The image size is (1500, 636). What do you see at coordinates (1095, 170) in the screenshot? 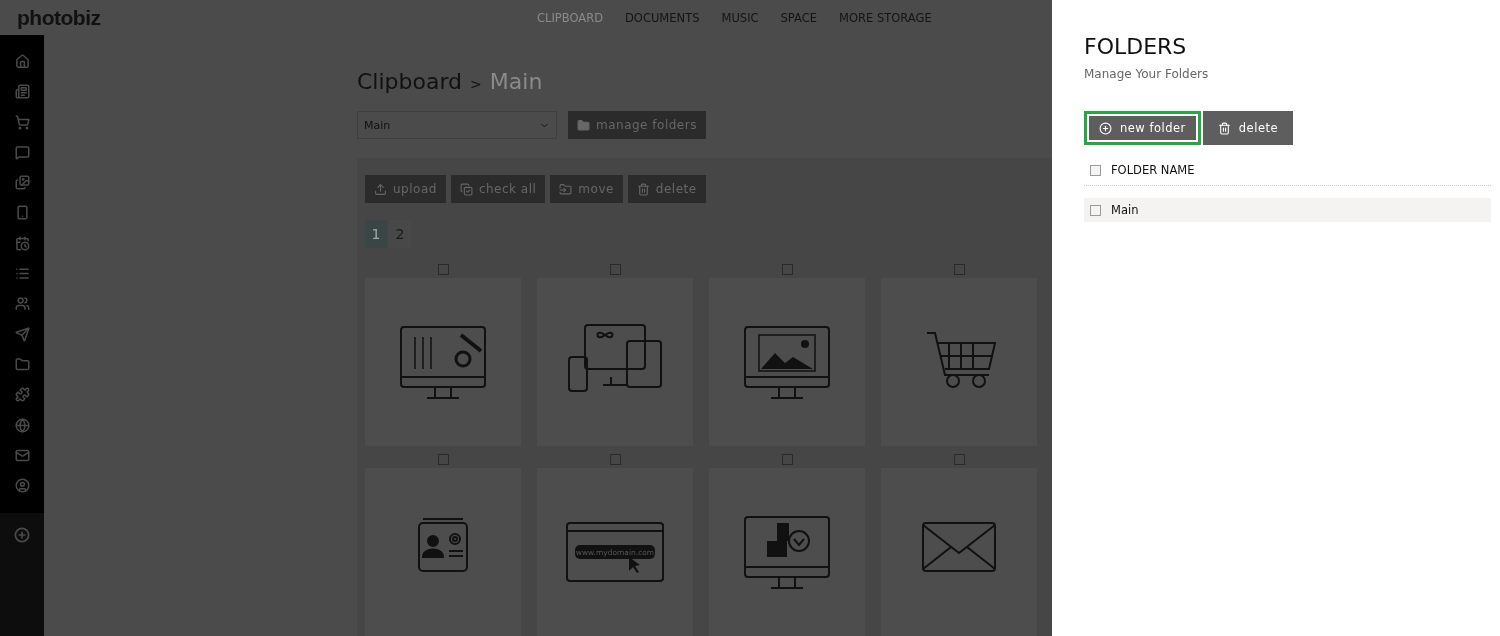
I see `select-all-checkbox` at bounding box center [1095, 170].